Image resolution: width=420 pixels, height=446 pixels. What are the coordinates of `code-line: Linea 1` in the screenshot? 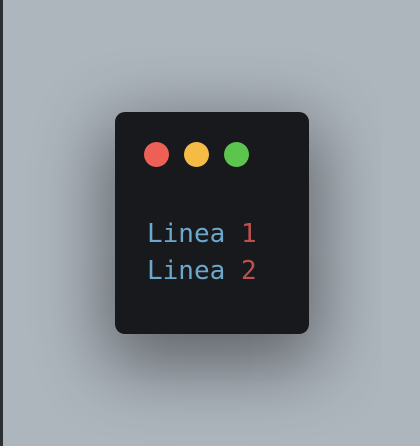 It's located at (202, 234).